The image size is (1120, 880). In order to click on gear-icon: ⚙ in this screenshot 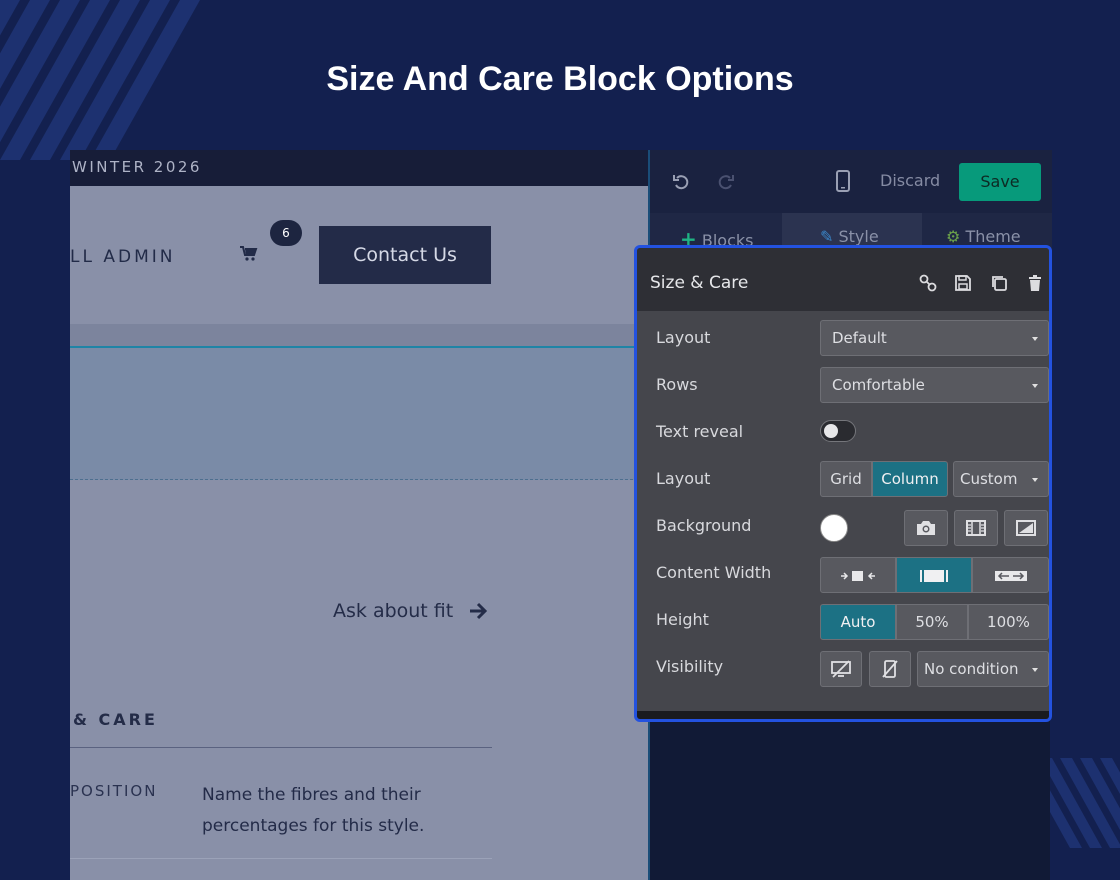, I will do `click(953, 236)`.